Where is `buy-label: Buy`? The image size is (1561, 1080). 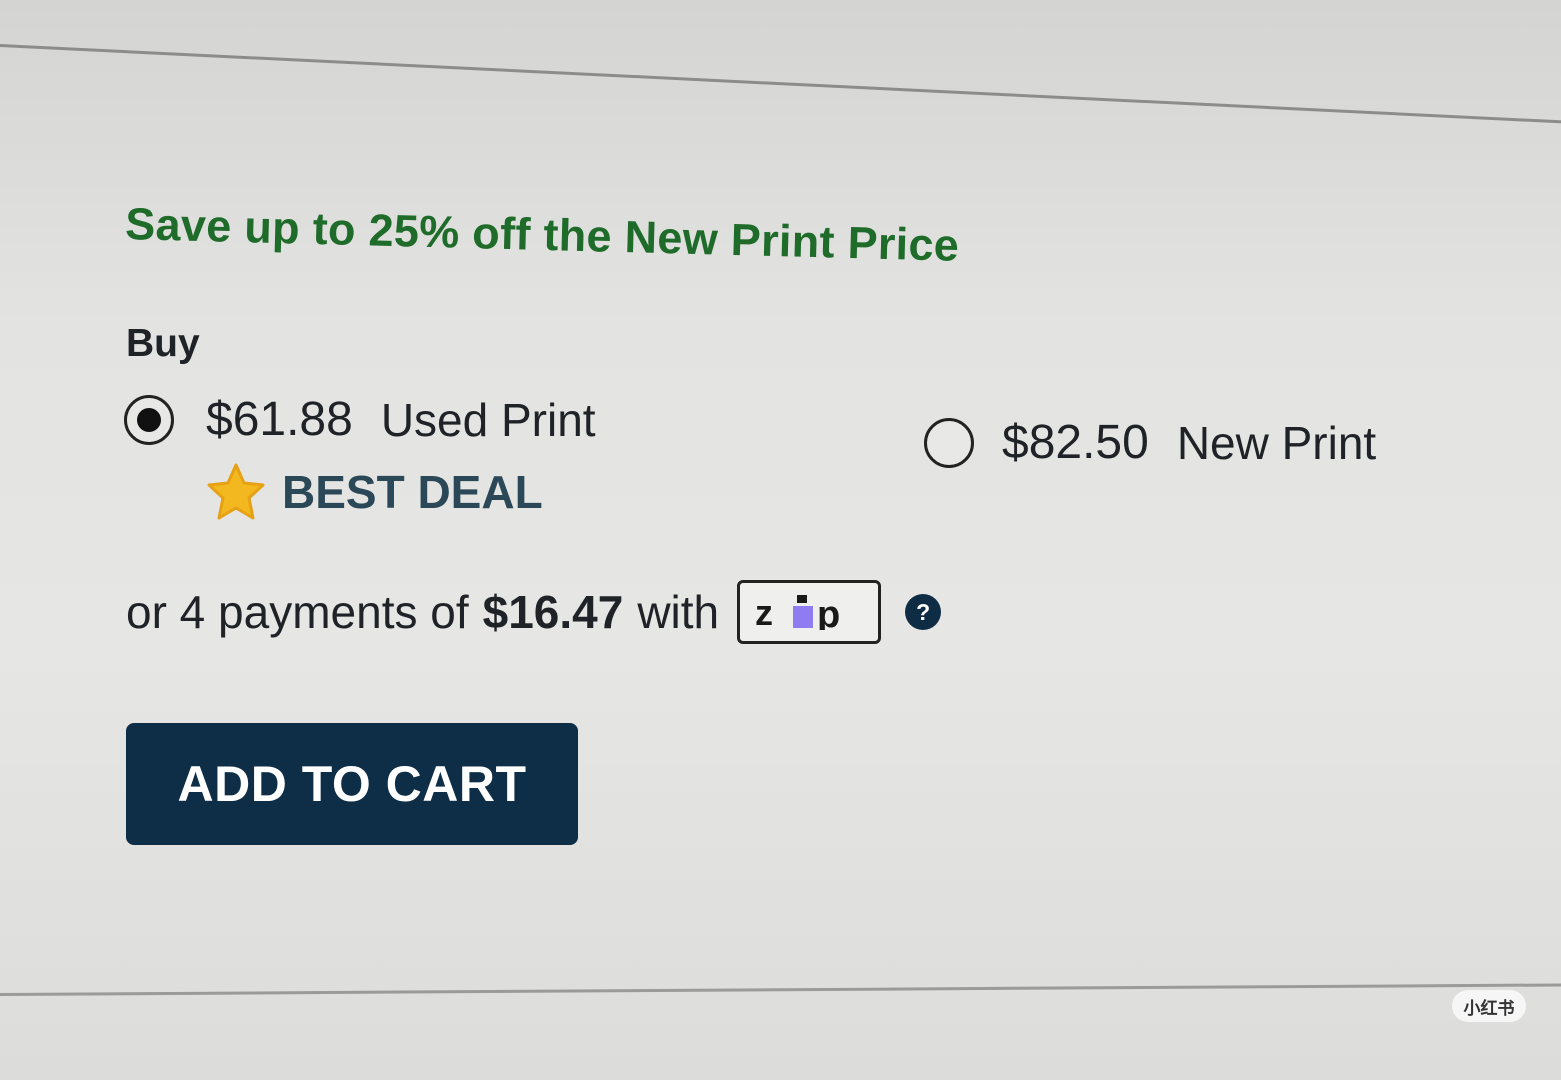
buy-label: Buy is located at coordinates (163, 343).